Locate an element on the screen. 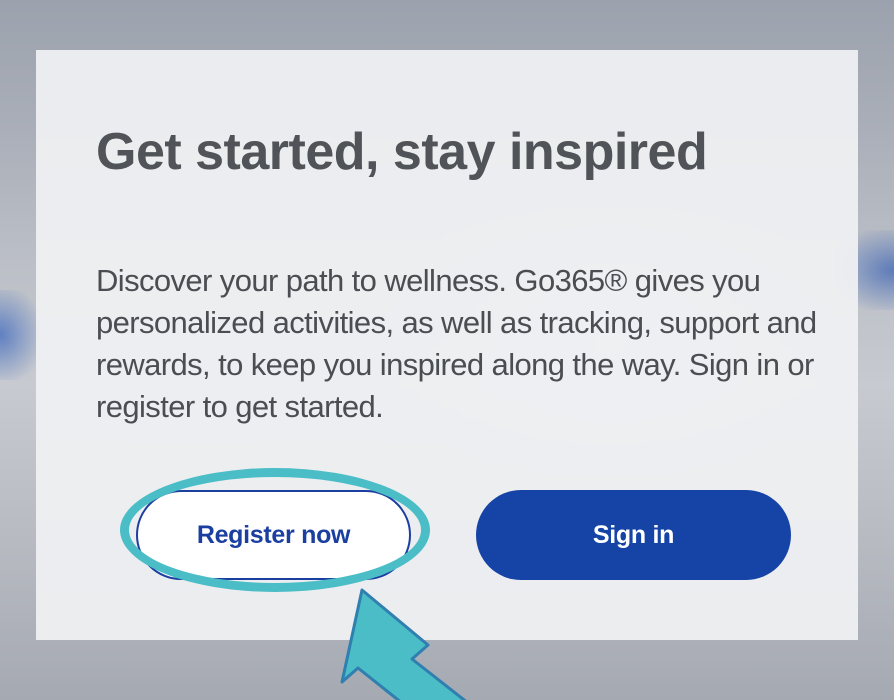  page-title: Get started, stay inspired is located at coordinates (402, 152).